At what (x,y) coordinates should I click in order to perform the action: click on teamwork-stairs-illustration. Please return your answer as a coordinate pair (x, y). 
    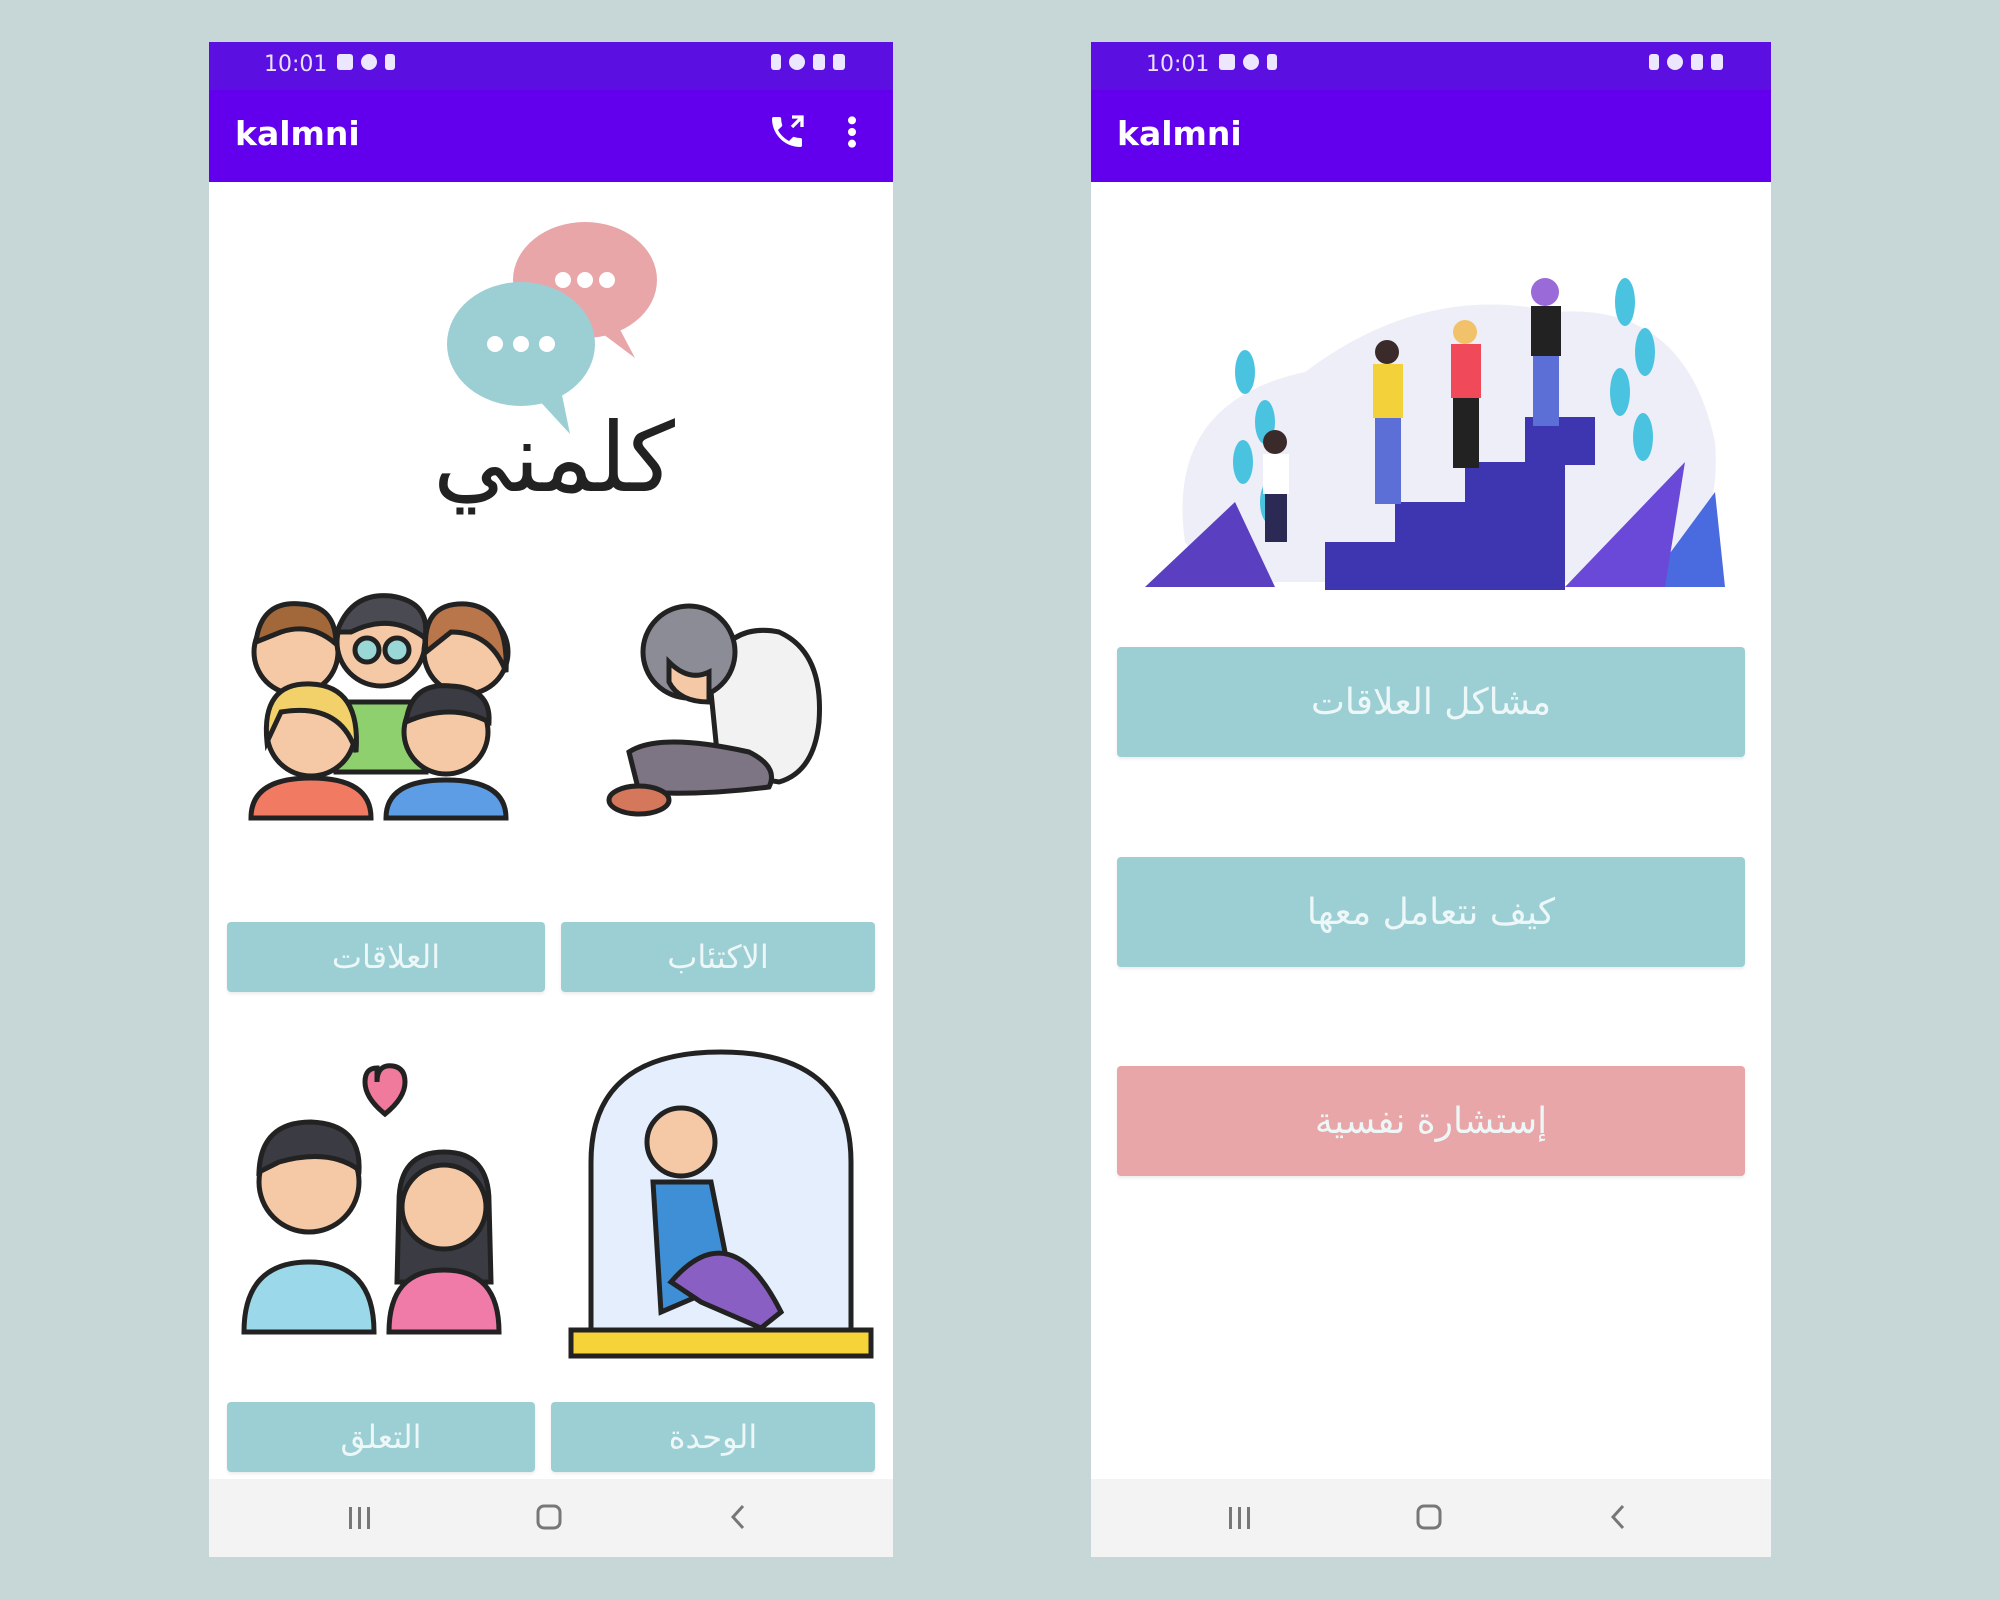
    Looking at the image, I should click on (1435, 434).